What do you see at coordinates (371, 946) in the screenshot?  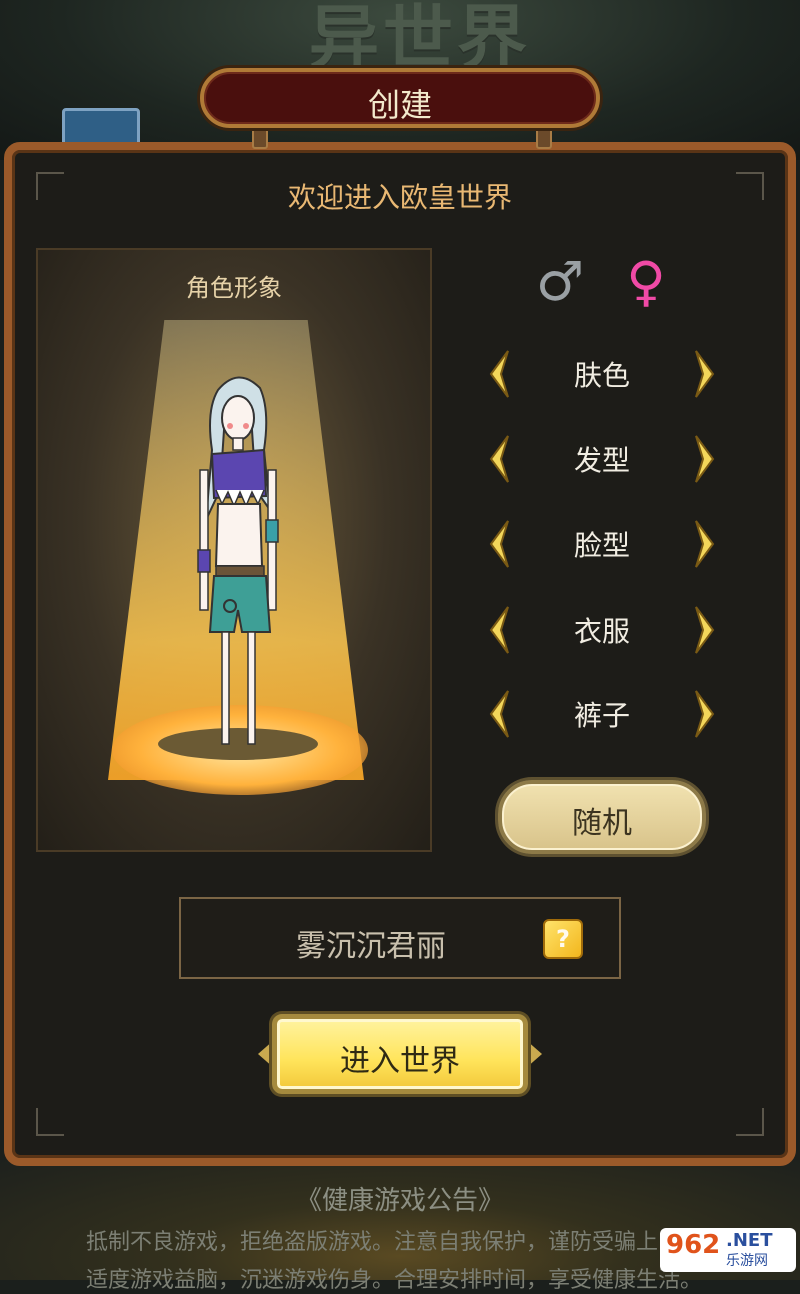 I see `character-name-value: 雾沉沉君丽` at bounding box center [371, 946].